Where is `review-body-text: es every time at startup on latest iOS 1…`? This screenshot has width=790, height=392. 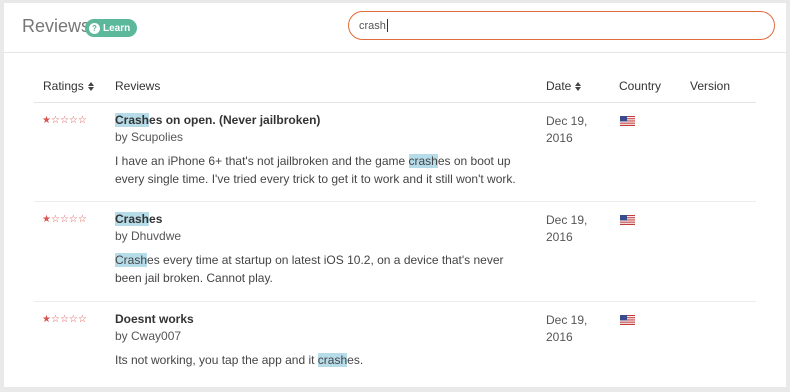 review-body-text: es every time at startup on latest iOS 1… is located at coordinates (325, 260).